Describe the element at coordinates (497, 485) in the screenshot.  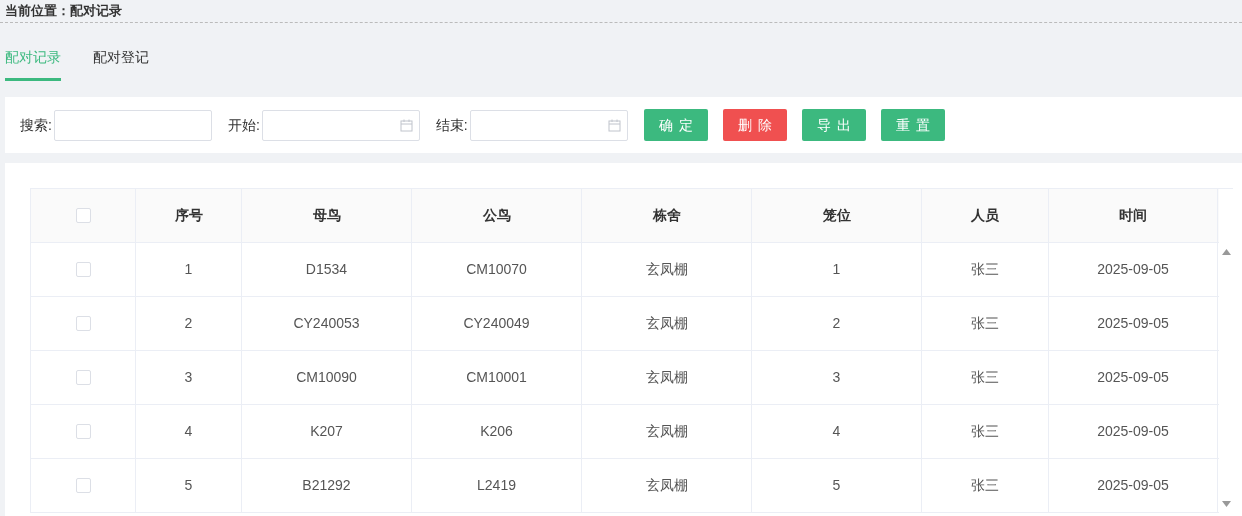
I see `table-cell: L2419` at that location.